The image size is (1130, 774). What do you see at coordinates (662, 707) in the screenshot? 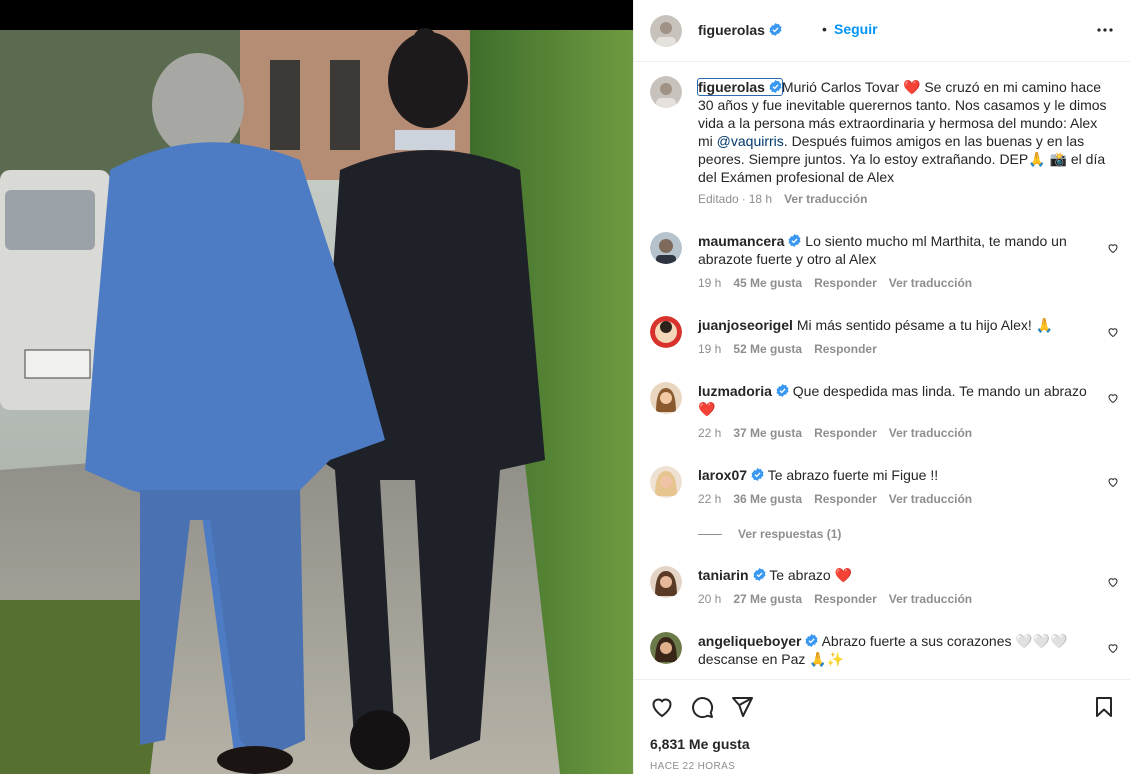
I see `heart-icon` at bounding box center [662, 707].